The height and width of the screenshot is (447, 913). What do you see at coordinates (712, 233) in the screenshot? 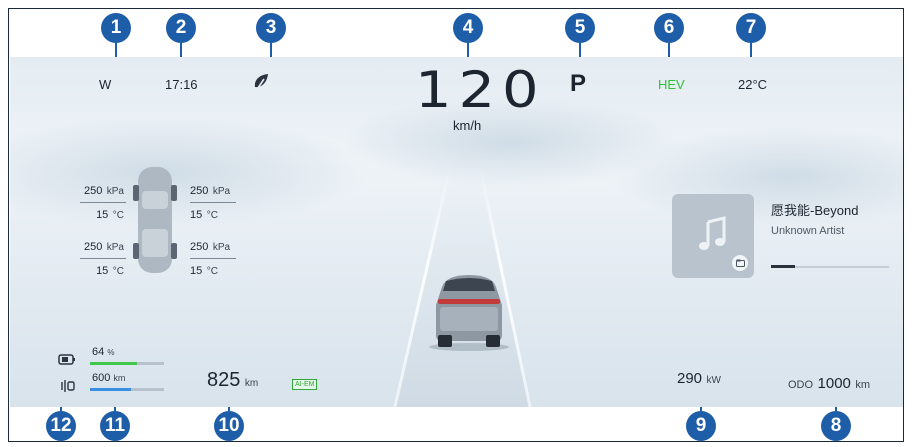
I see `music-note-icon` at bounding box center [712, 233].